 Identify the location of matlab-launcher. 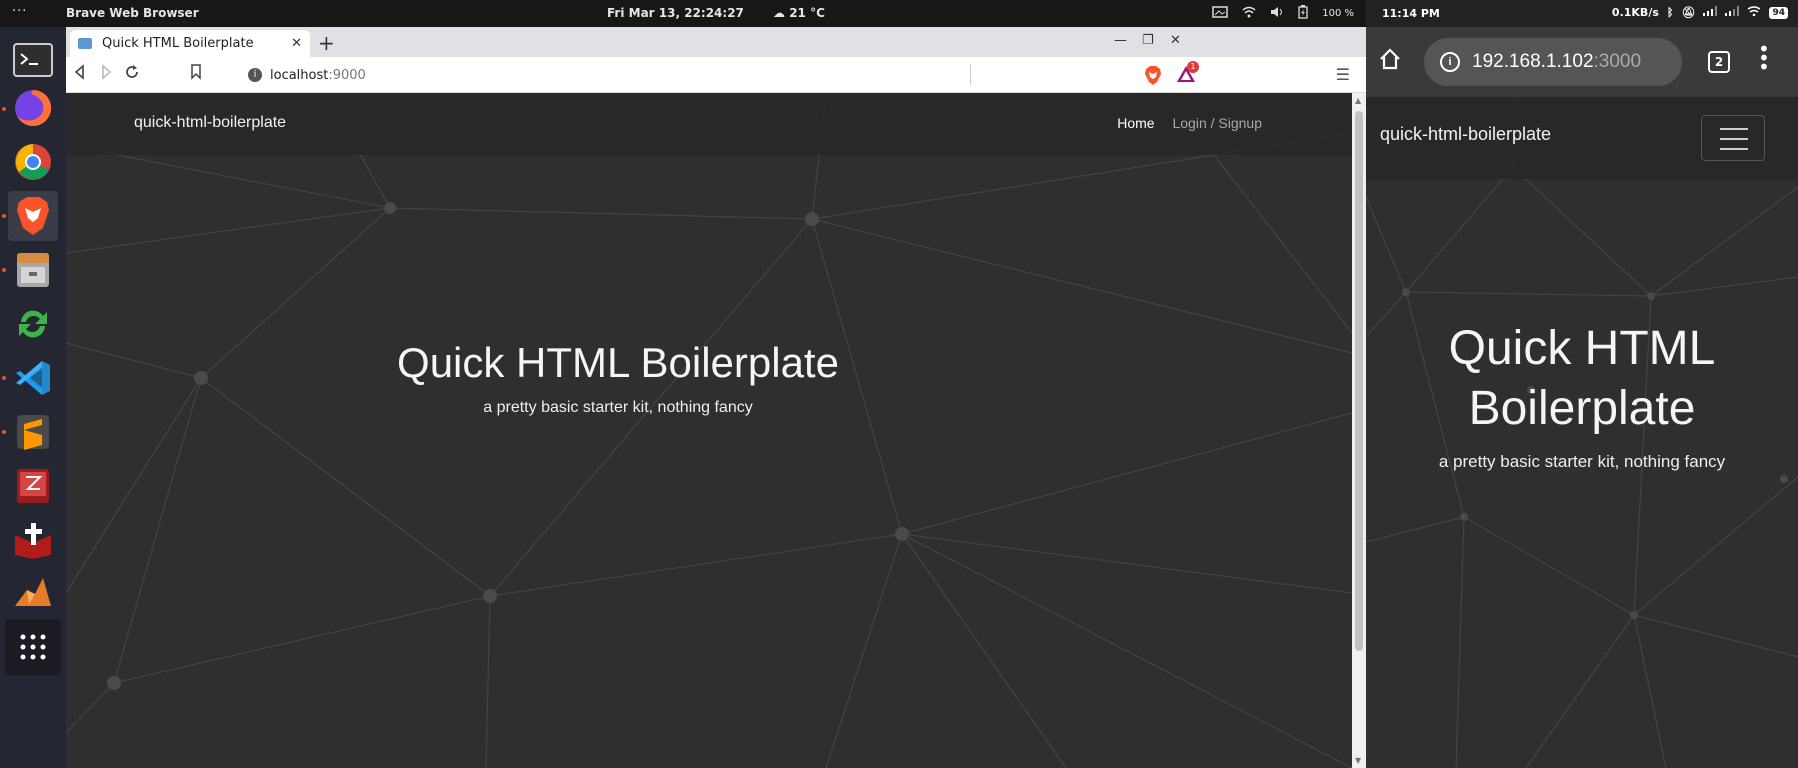
(33, 594).